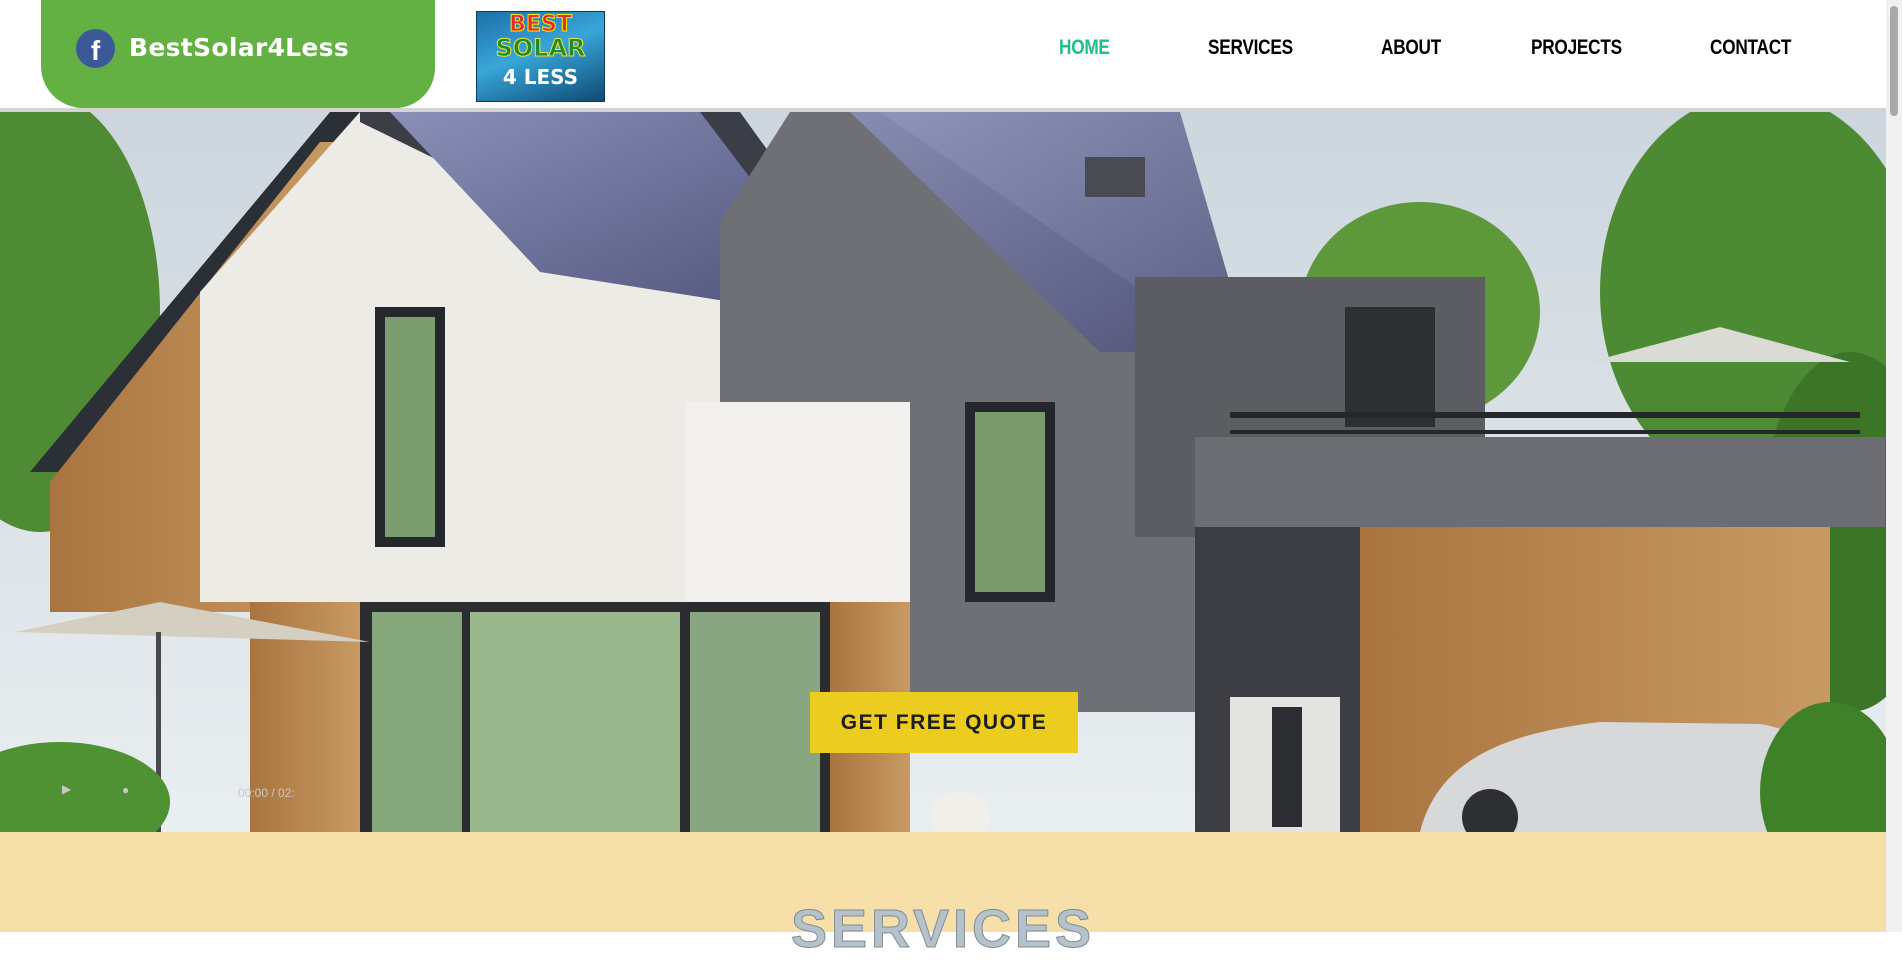  I want to click on nav-contact: CONTACT, so click(1750, 48).